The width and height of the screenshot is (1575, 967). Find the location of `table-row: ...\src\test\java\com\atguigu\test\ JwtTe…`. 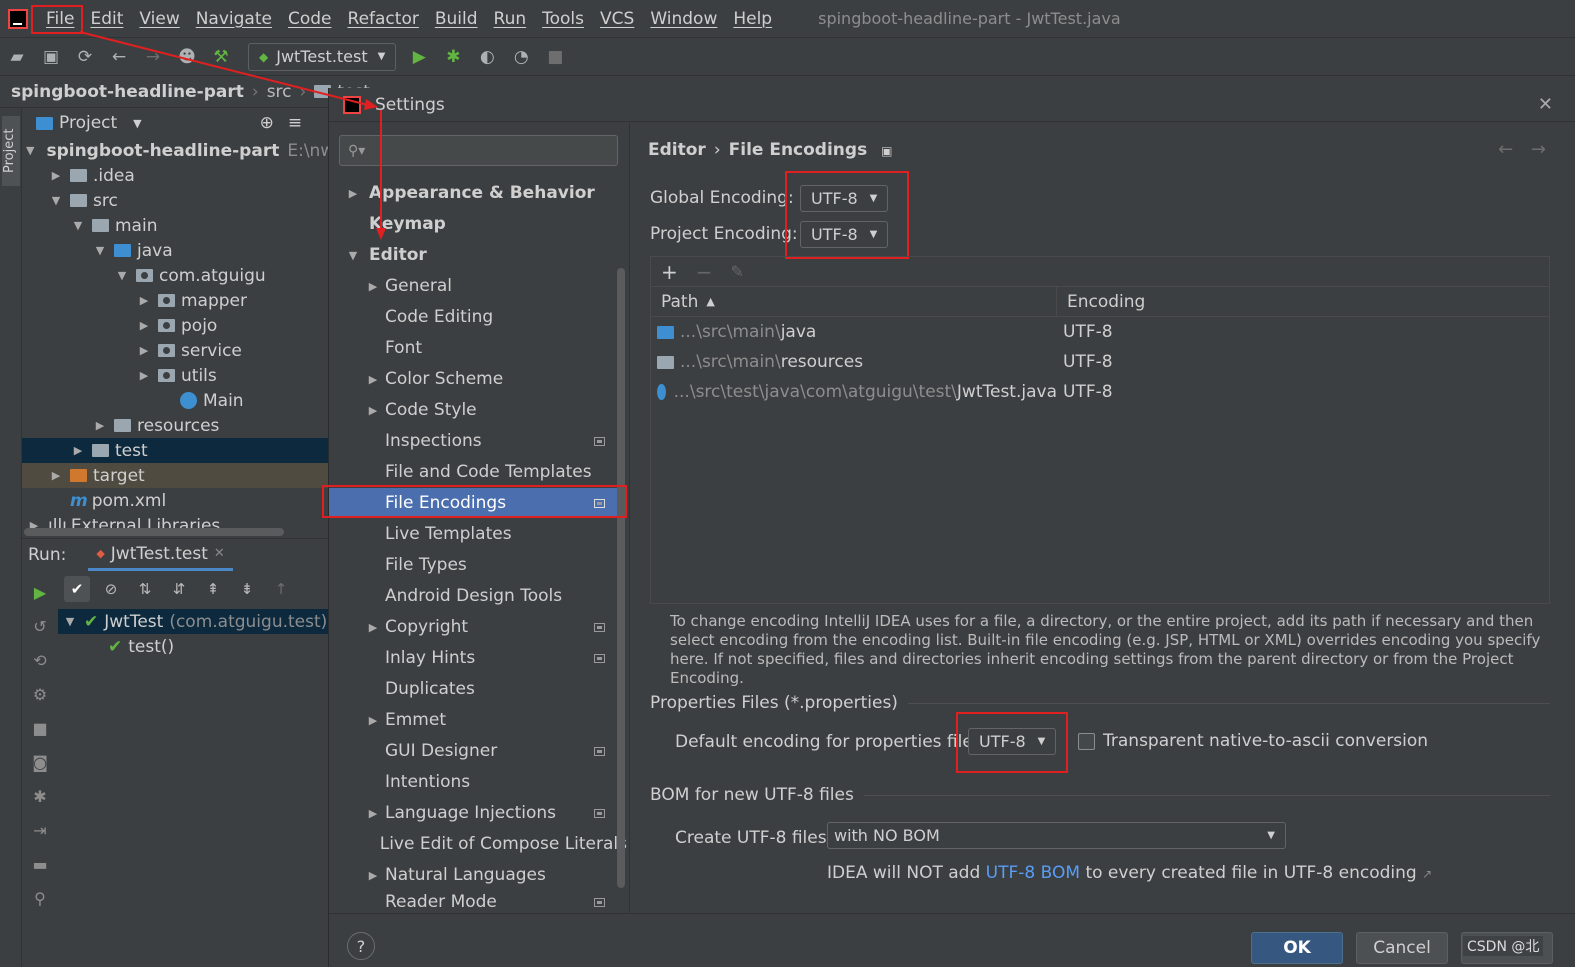

table-row: ...\src\test\java\com\atguigu\test\ JwtTe… is located at coordinates (1100, 392).